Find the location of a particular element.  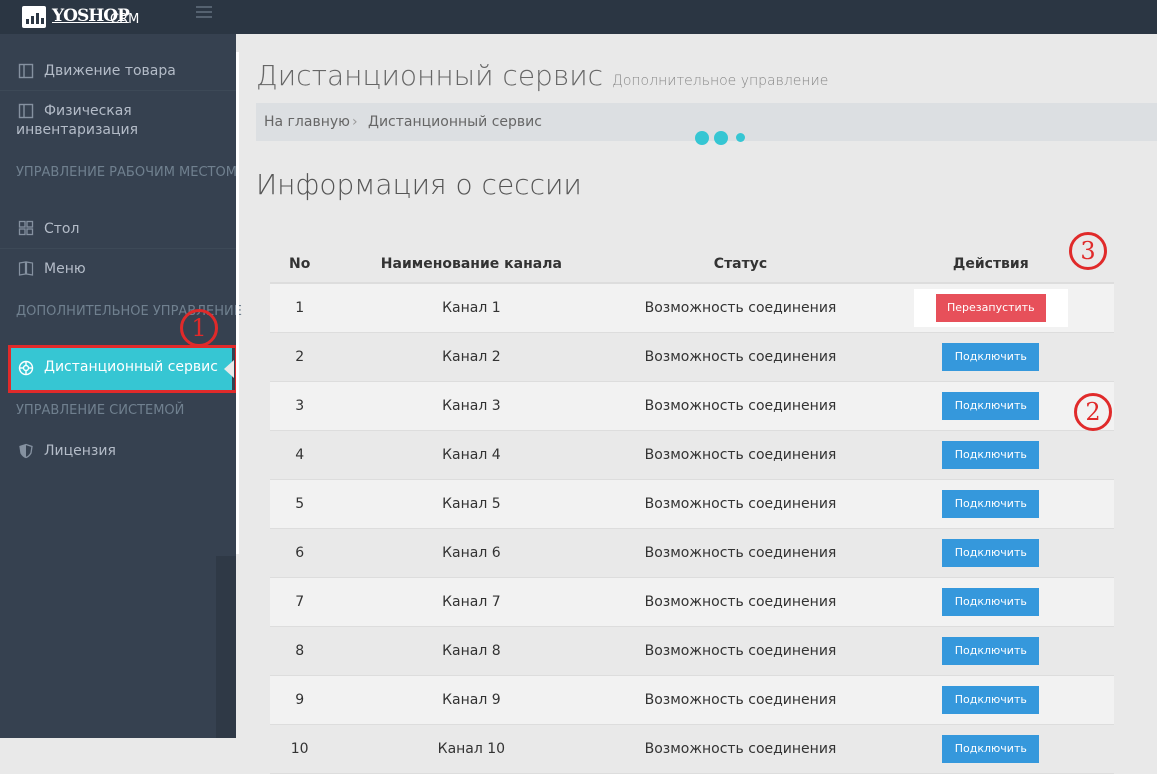

logo-suffix: CRM is located at coordinates (125, 19).